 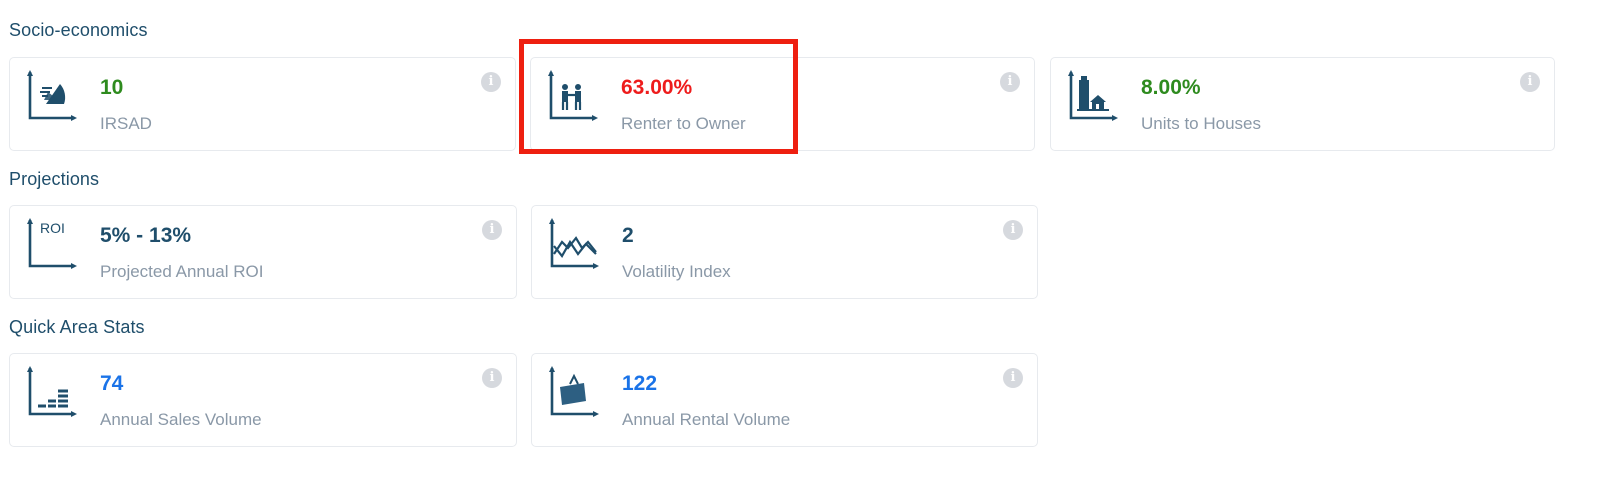 What do you see at coordinates (1171, 87) in the screenshot?
I see `stat-value: 8.00%` at bounding box center [1171, 87].